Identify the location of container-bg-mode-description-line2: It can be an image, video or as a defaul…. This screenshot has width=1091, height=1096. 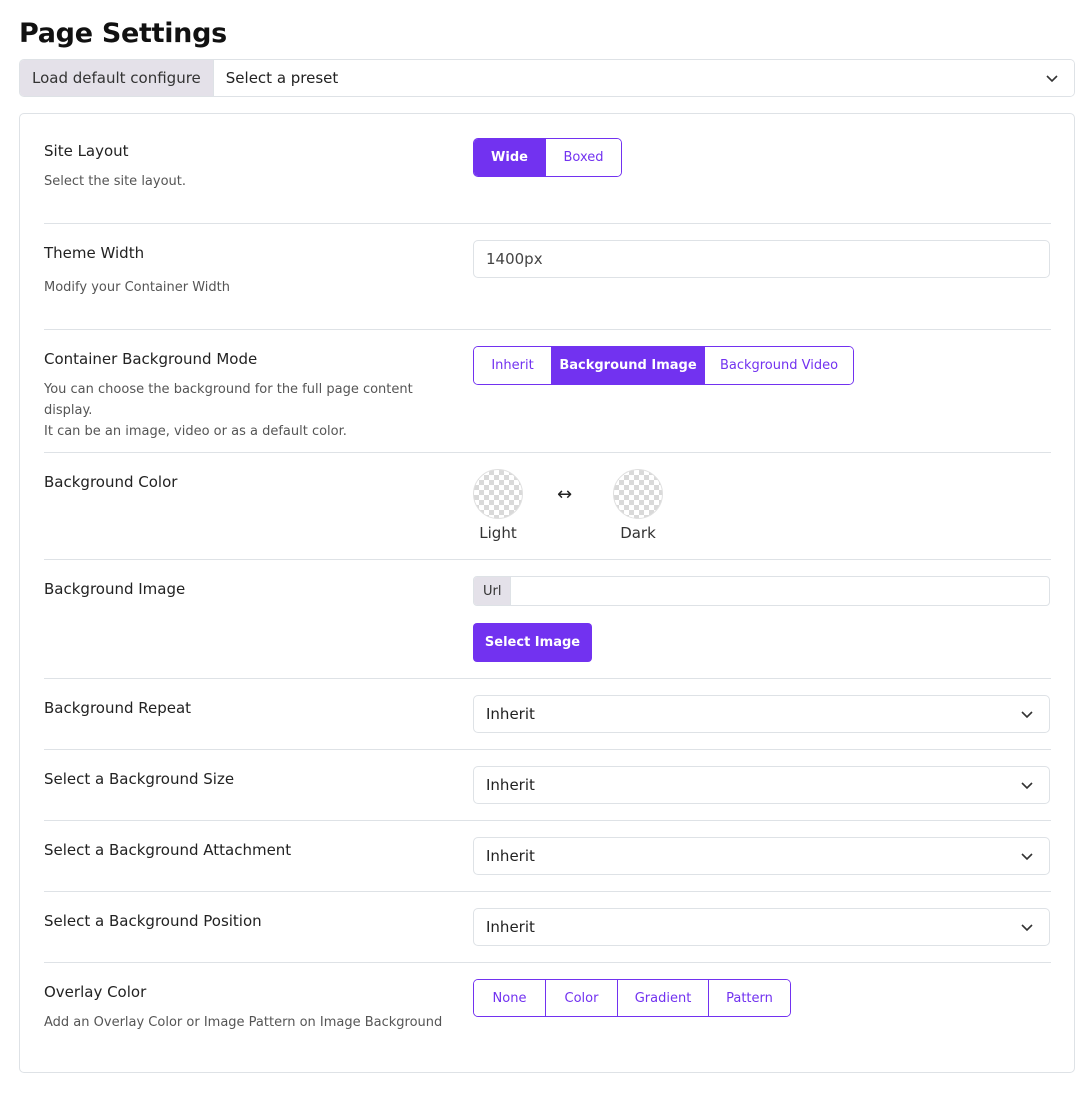
(195, 431).